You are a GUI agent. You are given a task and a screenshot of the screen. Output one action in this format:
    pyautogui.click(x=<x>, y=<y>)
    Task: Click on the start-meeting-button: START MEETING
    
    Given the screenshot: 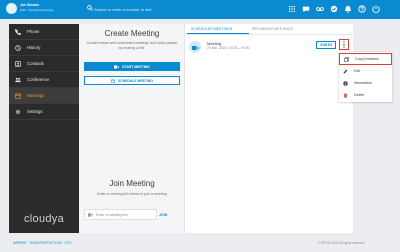 What is the action you would take?
    pyautogui.click(x=132, y=66)
    